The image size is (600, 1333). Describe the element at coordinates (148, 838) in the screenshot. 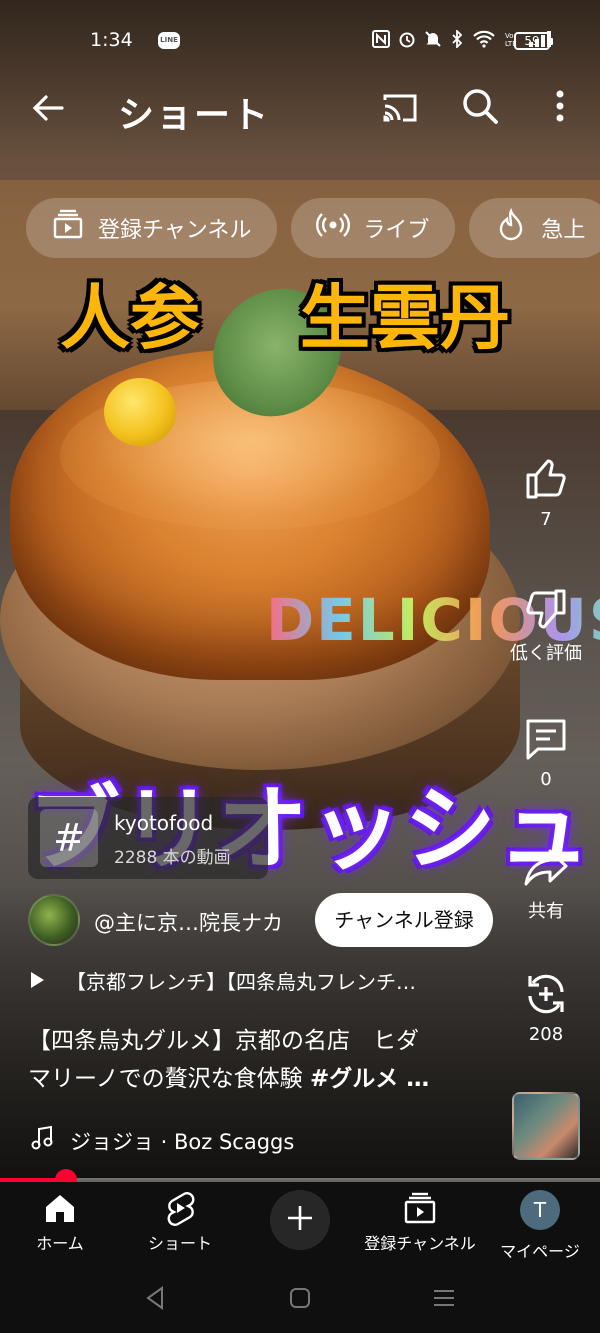

I see `hashtag-card: # kyotofood 2288 本の動画` at that location.